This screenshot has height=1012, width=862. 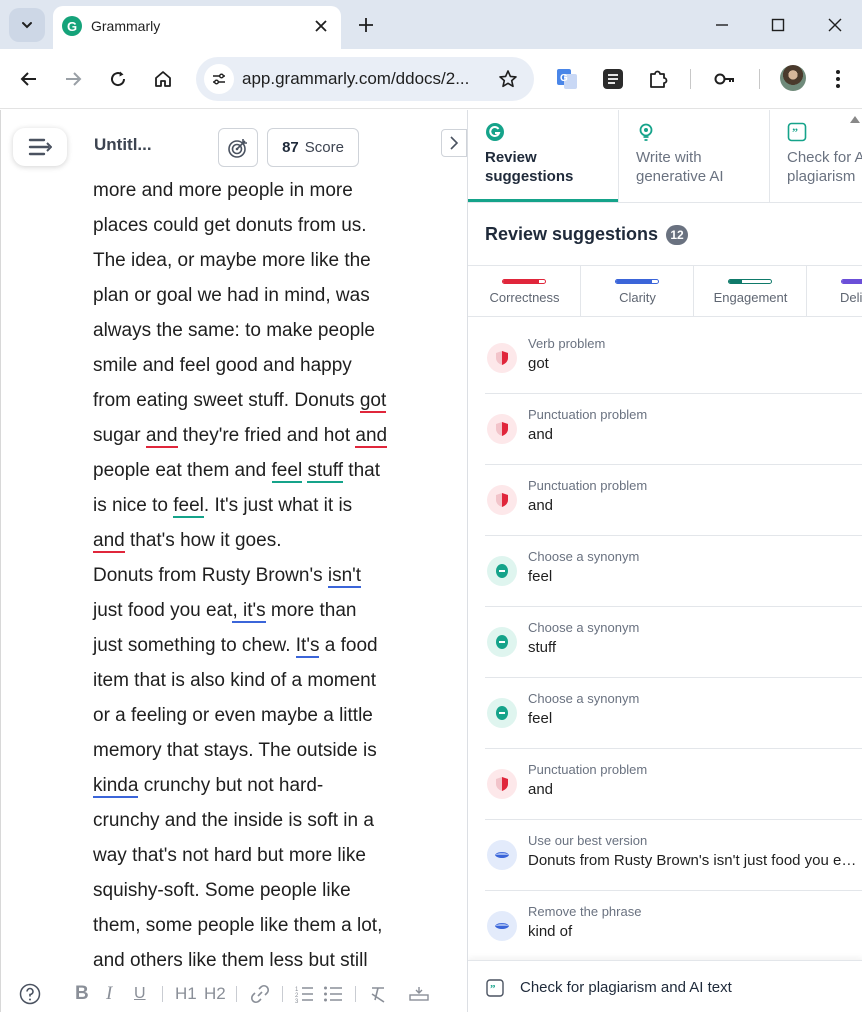 What do you see at coordinates (263, 645) in the screenshot?
I see `document-line: just something to chew. It's a food` at bounding box center [263, 645].